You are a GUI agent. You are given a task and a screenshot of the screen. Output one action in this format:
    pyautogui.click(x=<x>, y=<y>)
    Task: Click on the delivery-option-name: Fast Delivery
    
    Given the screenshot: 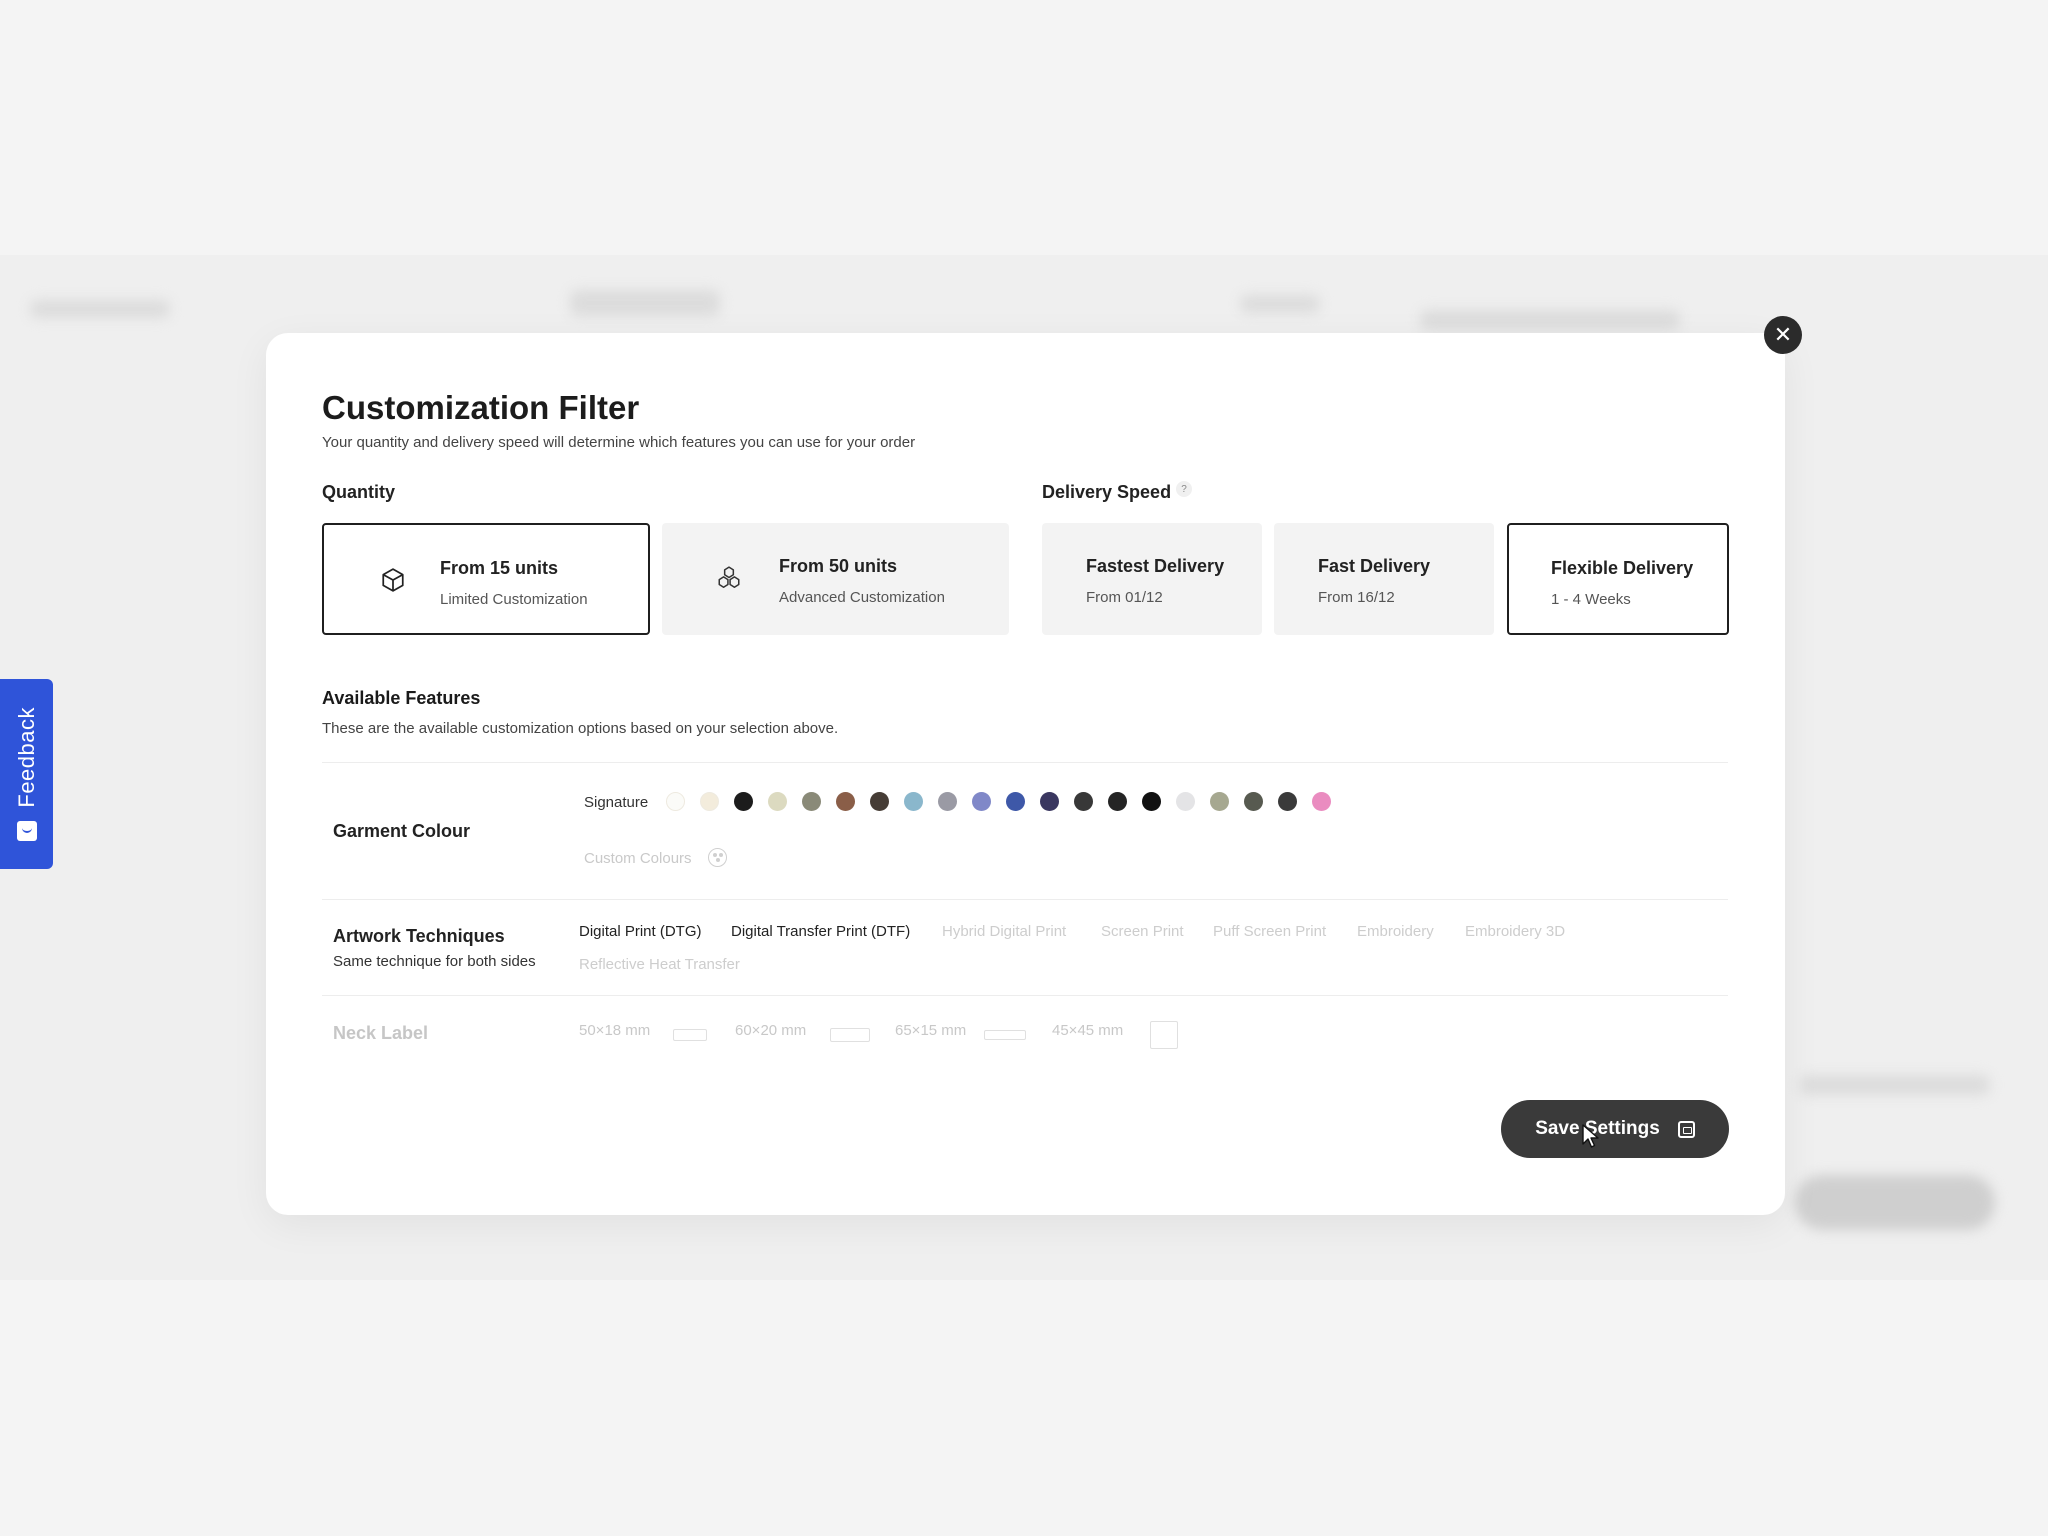 What is the action you would take?
    pyautogui.click(x=1374, y=566)
    